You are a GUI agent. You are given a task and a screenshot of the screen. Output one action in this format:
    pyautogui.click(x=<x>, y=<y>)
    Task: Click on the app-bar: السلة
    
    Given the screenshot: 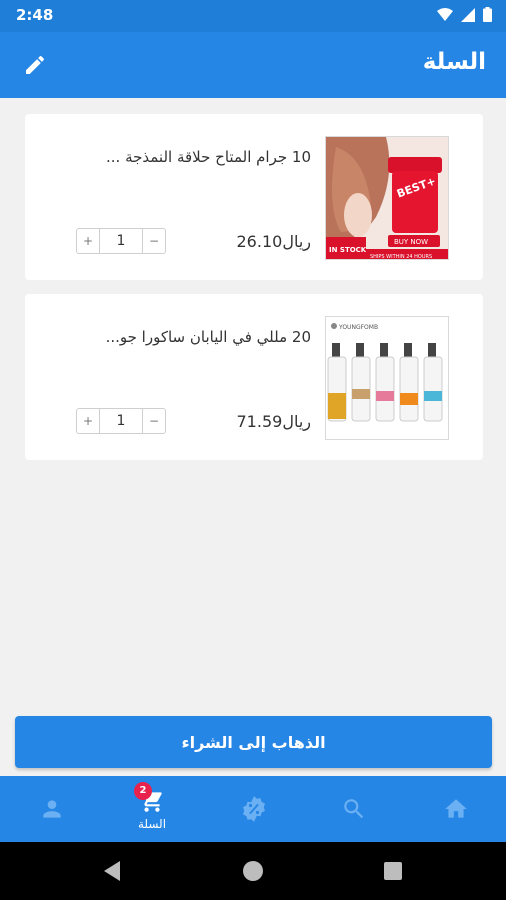 What is the action you would take?
    pyautogui.click(x=253, y=65)
    